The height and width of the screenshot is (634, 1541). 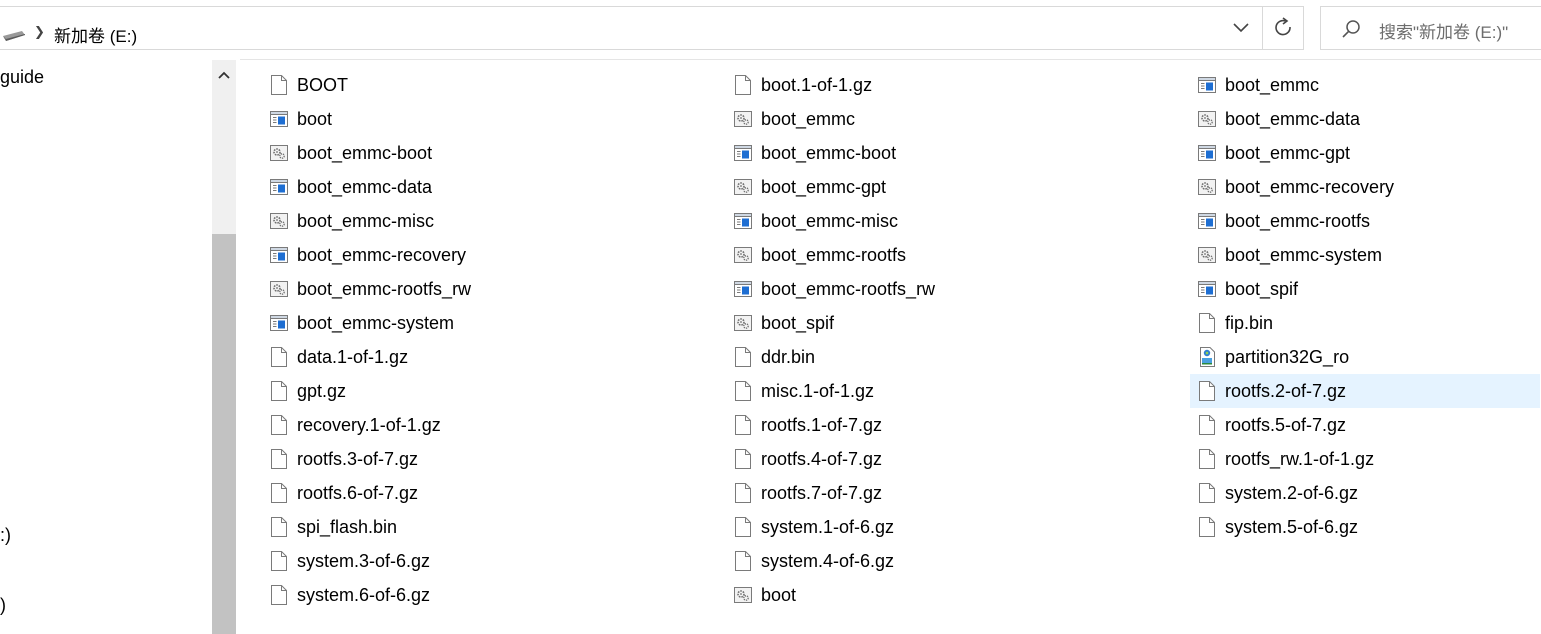 I want to click on nav-item-guide: guide, so click(x=22, y=77).